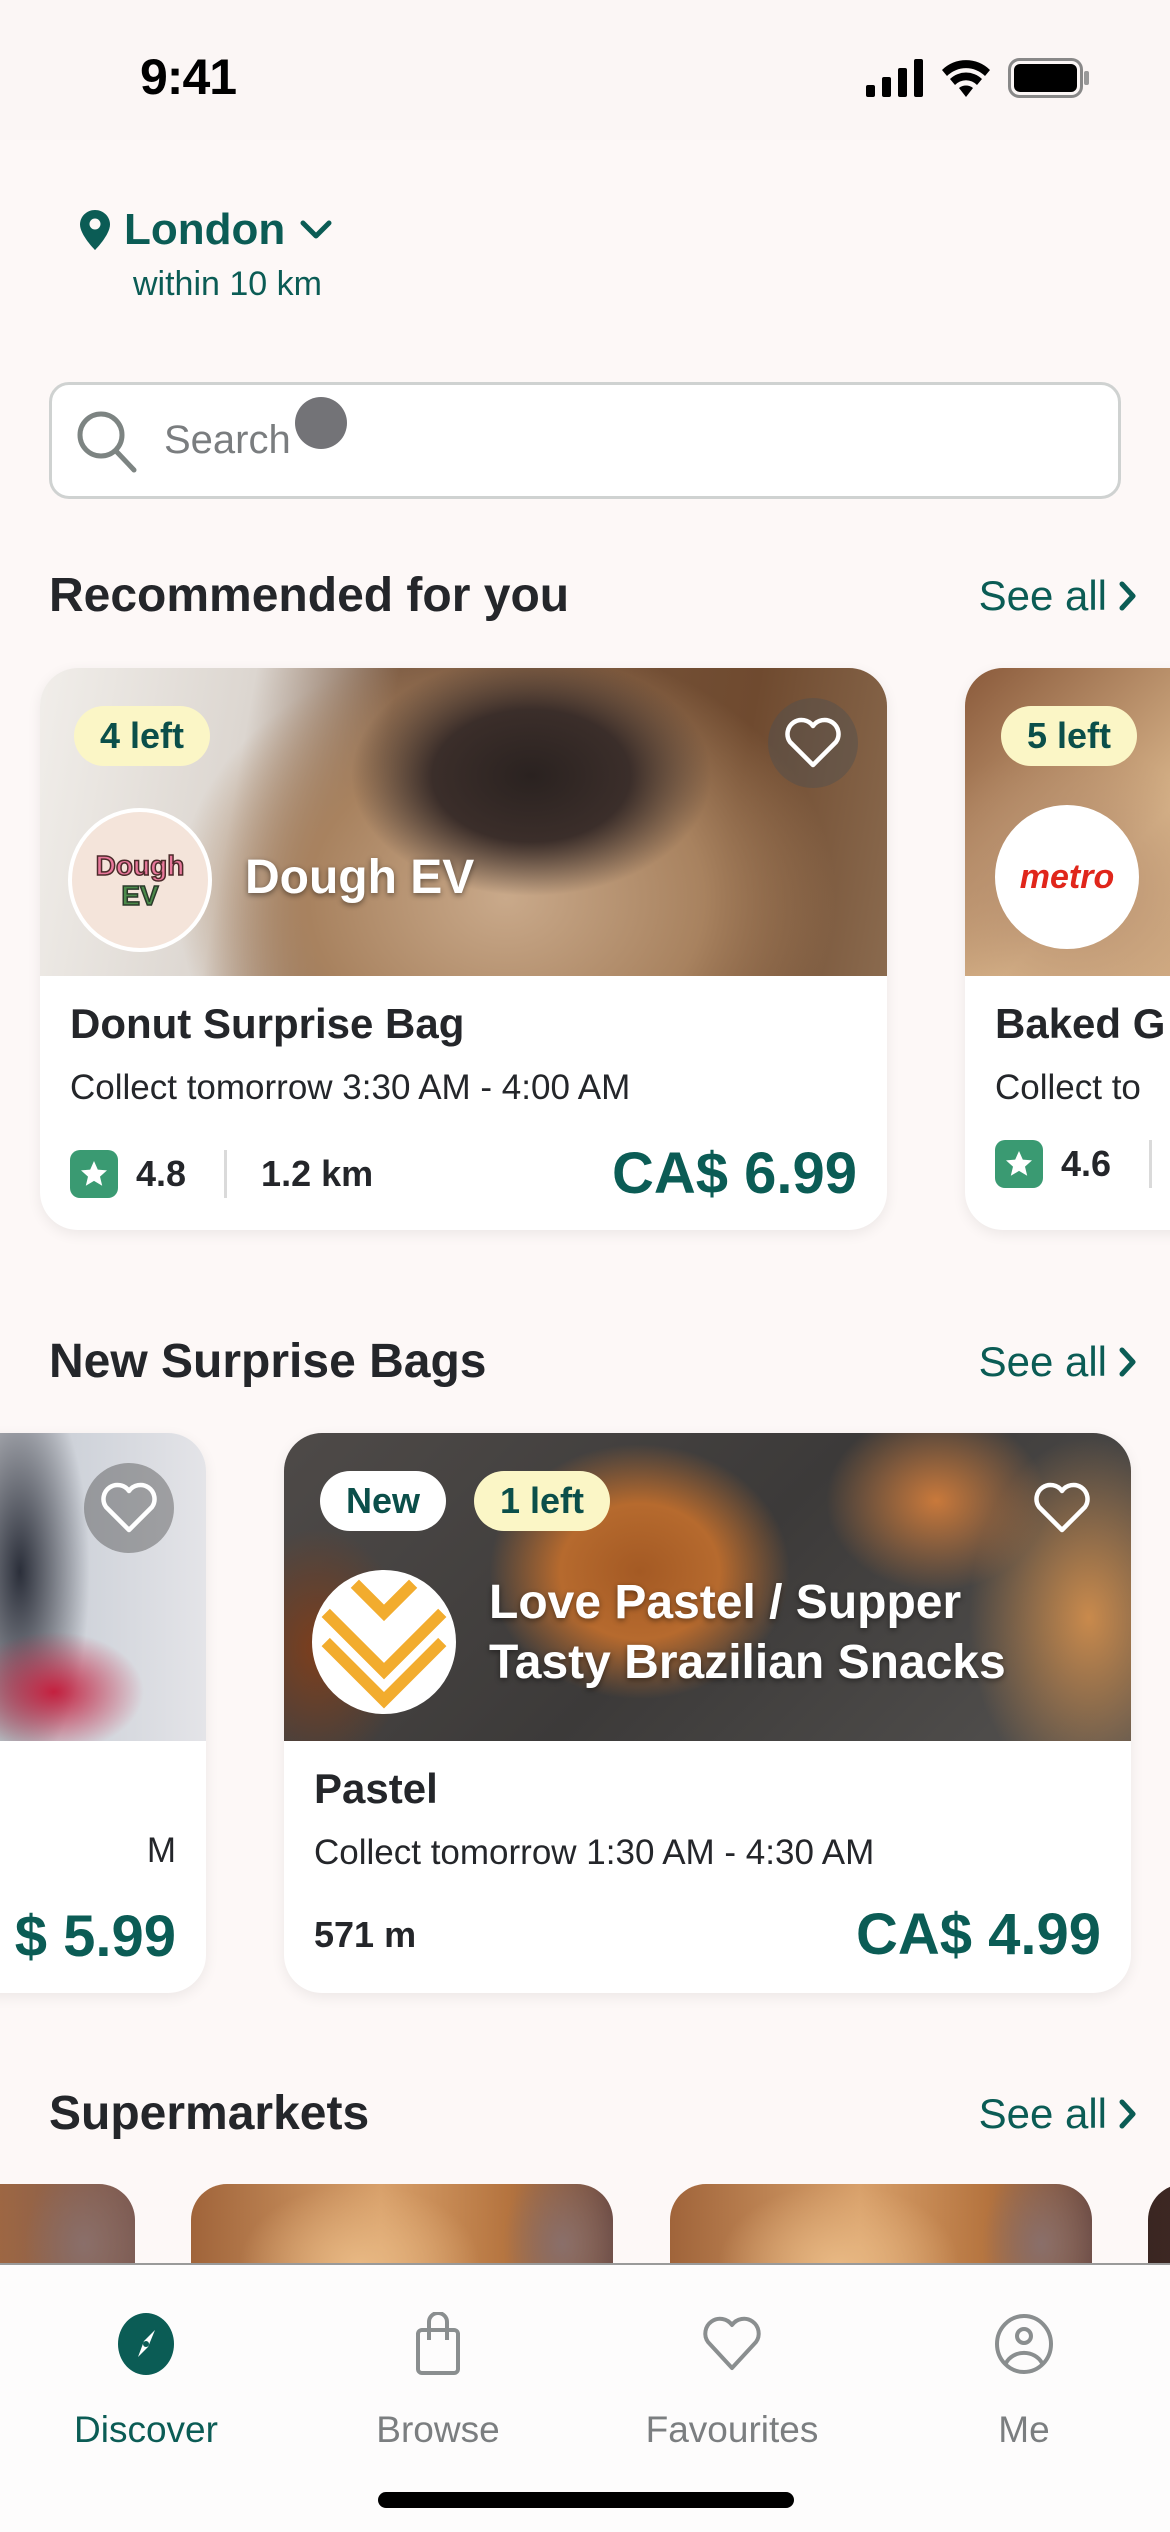 Image resolution: width=1170 pixels, height=2532 pixels. Describe the element at coordinates (107, 441) in the screenshot. I see `search-icon` at that location.